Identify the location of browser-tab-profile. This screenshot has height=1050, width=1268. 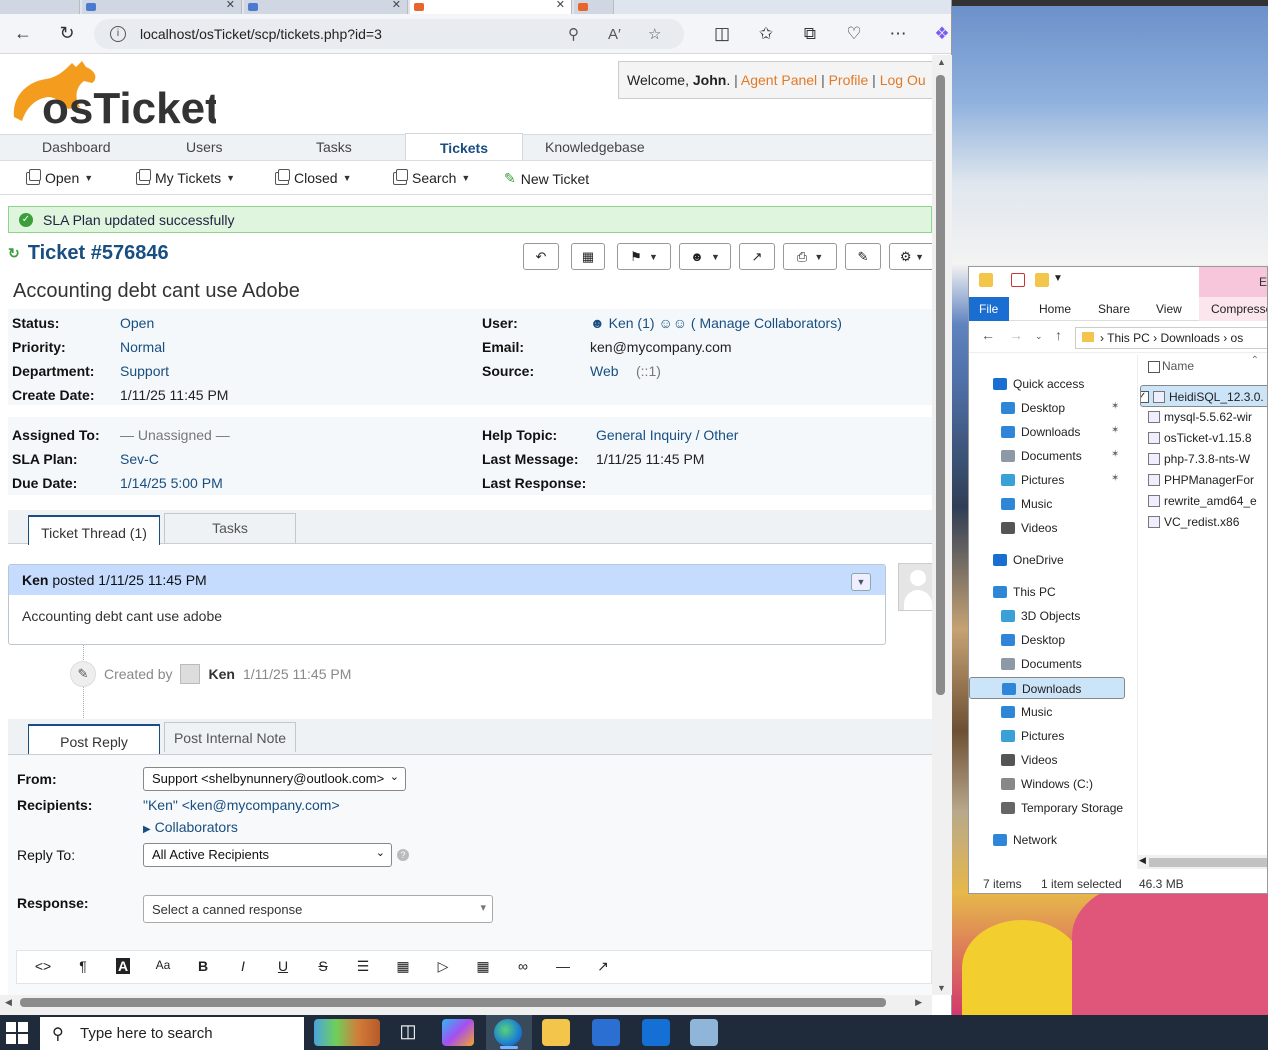
(40, 7).